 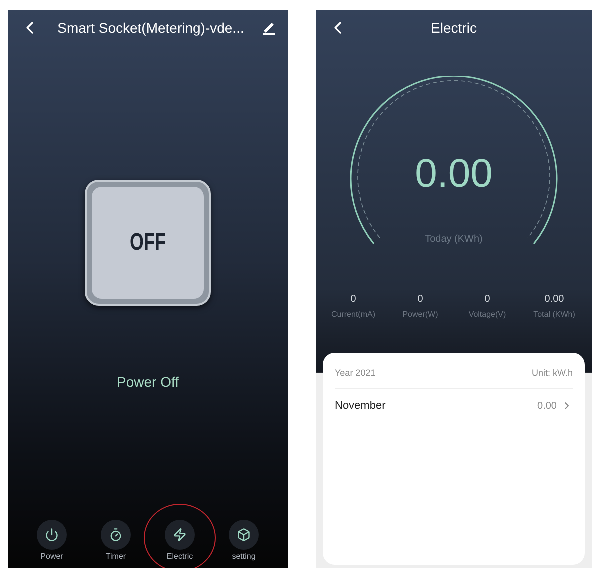 I want to click on timer-icon, so click(x=116, y=535).